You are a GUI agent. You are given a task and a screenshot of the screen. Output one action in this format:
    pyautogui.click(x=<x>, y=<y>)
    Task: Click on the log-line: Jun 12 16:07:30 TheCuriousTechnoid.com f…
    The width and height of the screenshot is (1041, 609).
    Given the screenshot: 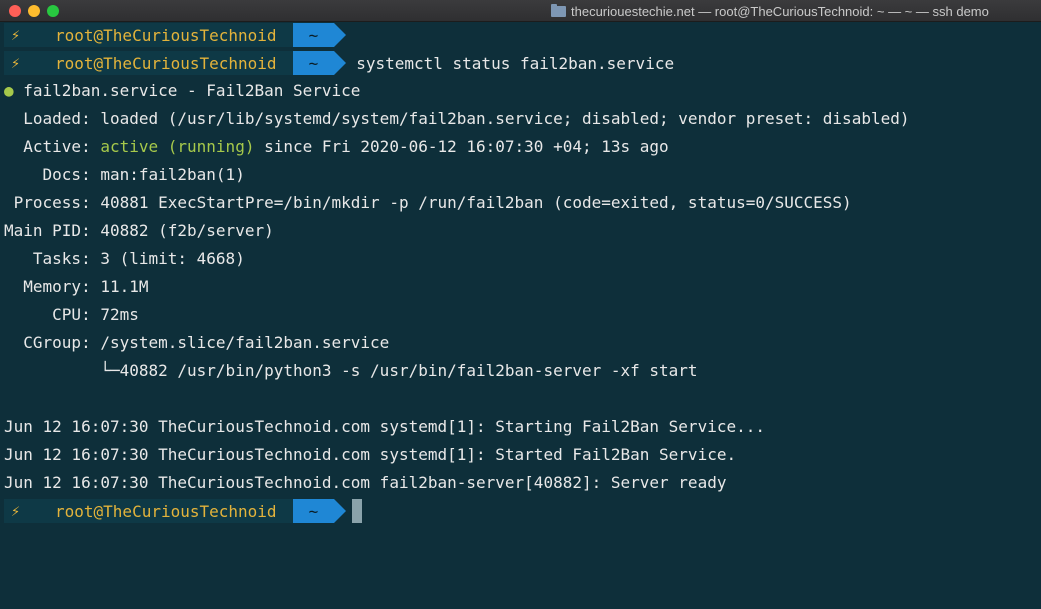 What is the action you would take?
    pyautogui.click(x=365, y=482)
    